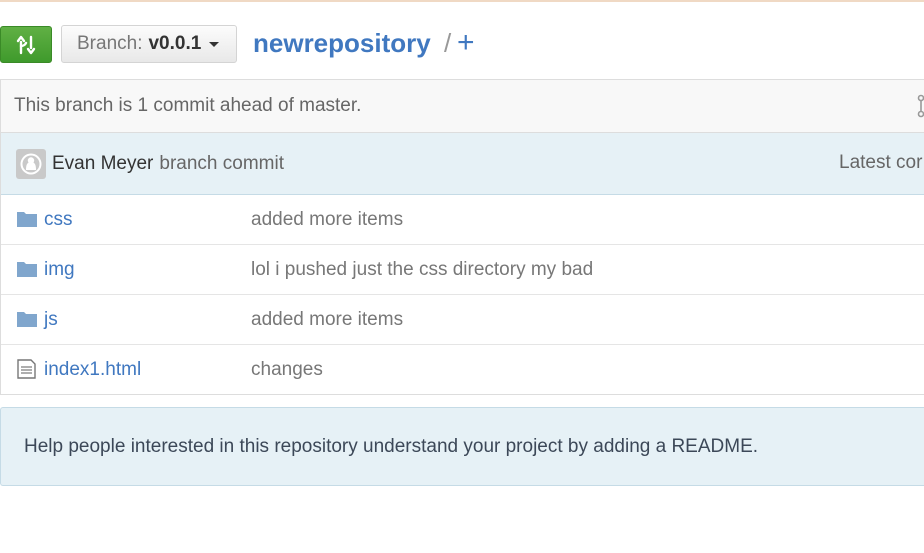 This screenshot has height=553, width=924. Describe the element at coordinates (221, 164) in the screenshot. I see `commit-message-link: branch commit` at that location.